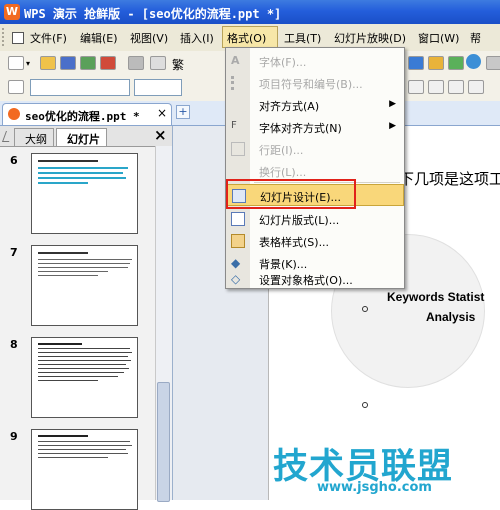 The image size is (500, 510). What do you see at coordinates (81, 137) in the screenshot?
I see `tab-slides: 幻灯片` at bounding box center [81, 137].